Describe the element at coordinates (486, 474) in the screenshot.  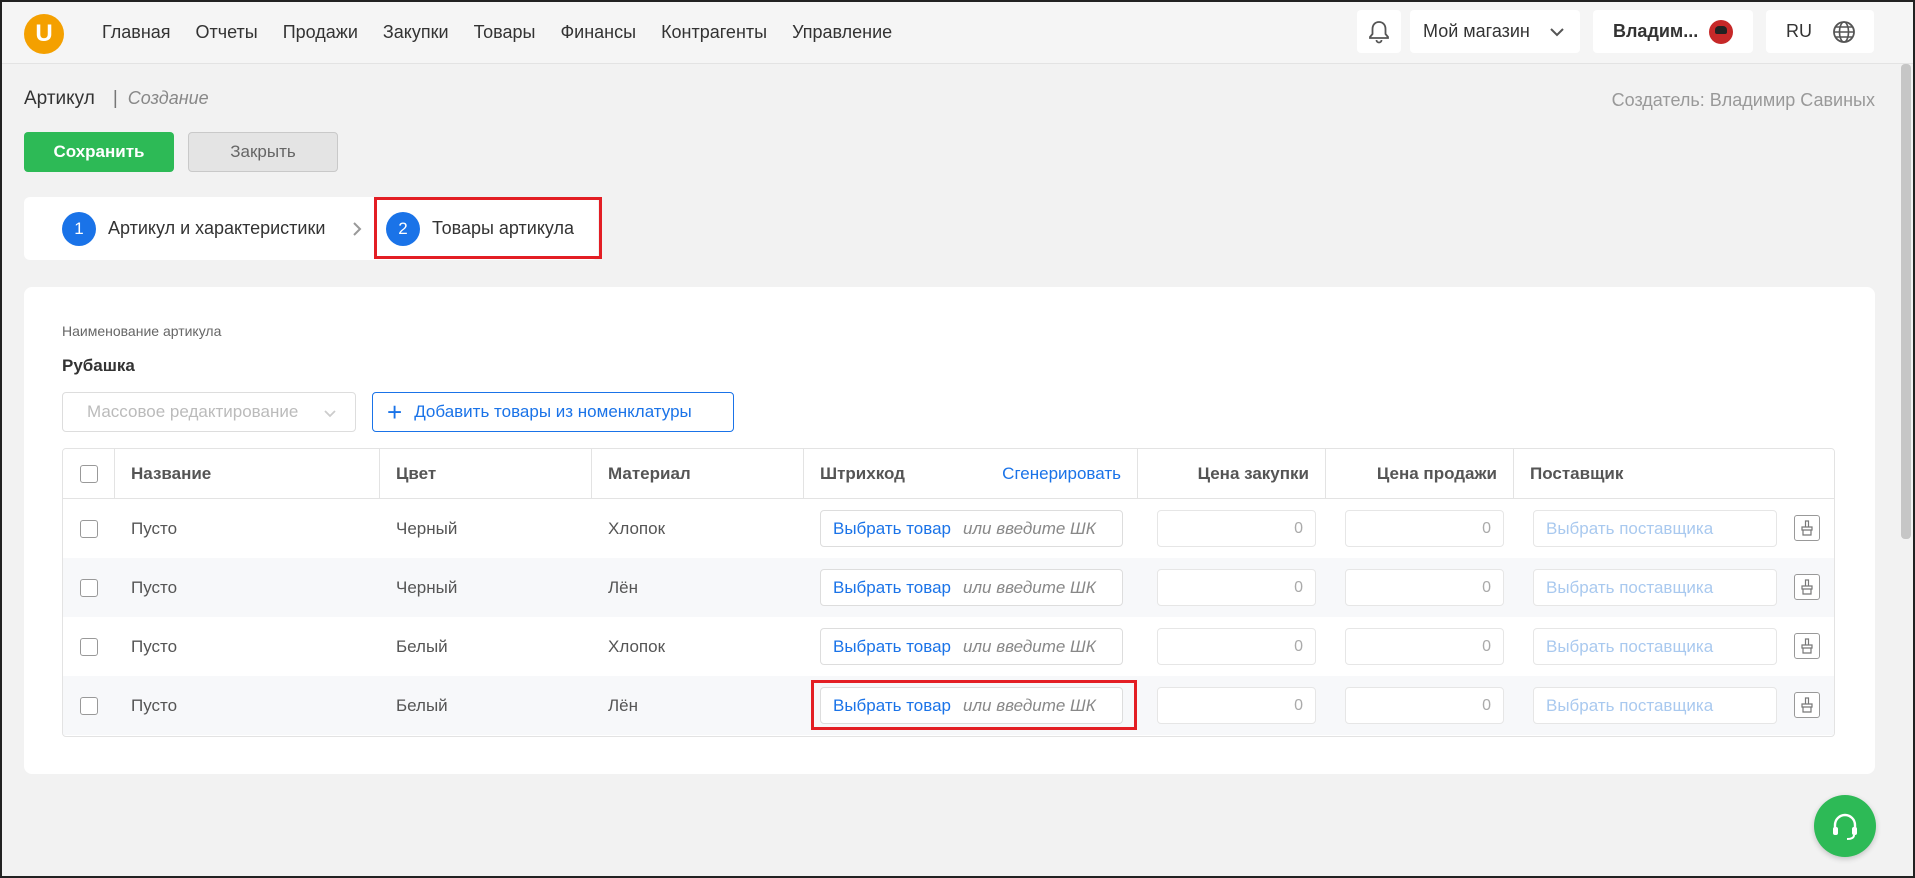
I see `header-color: Цвет` at that location.